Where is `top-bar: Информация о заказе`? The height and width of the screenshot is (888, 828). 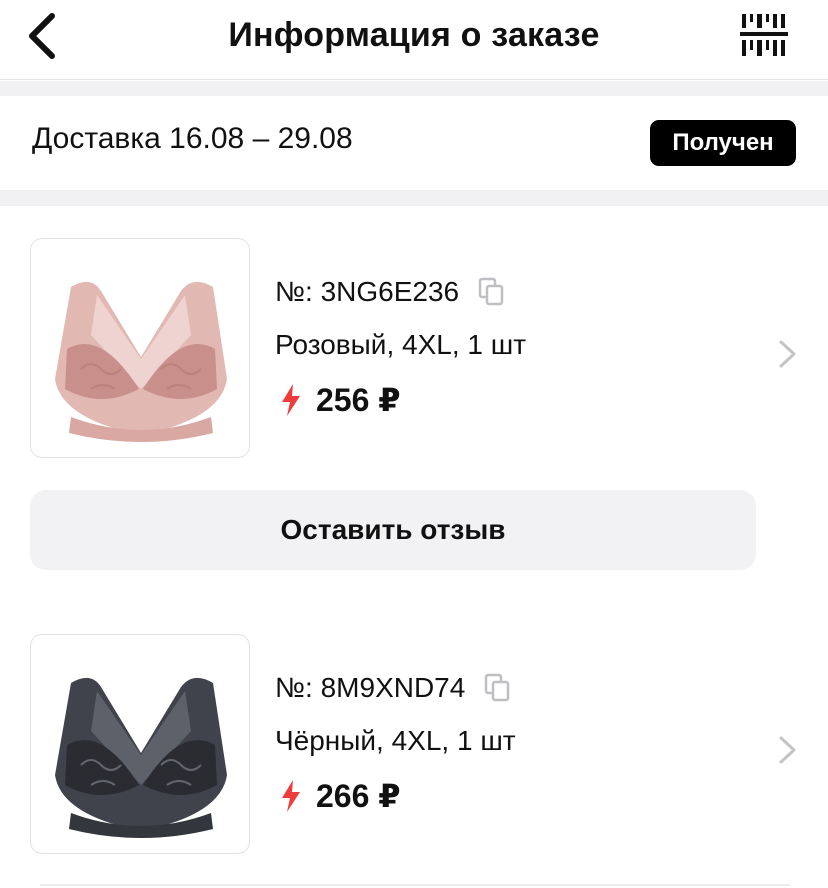
top-bar: Информация о заказе is located at coordinates (414, 40).